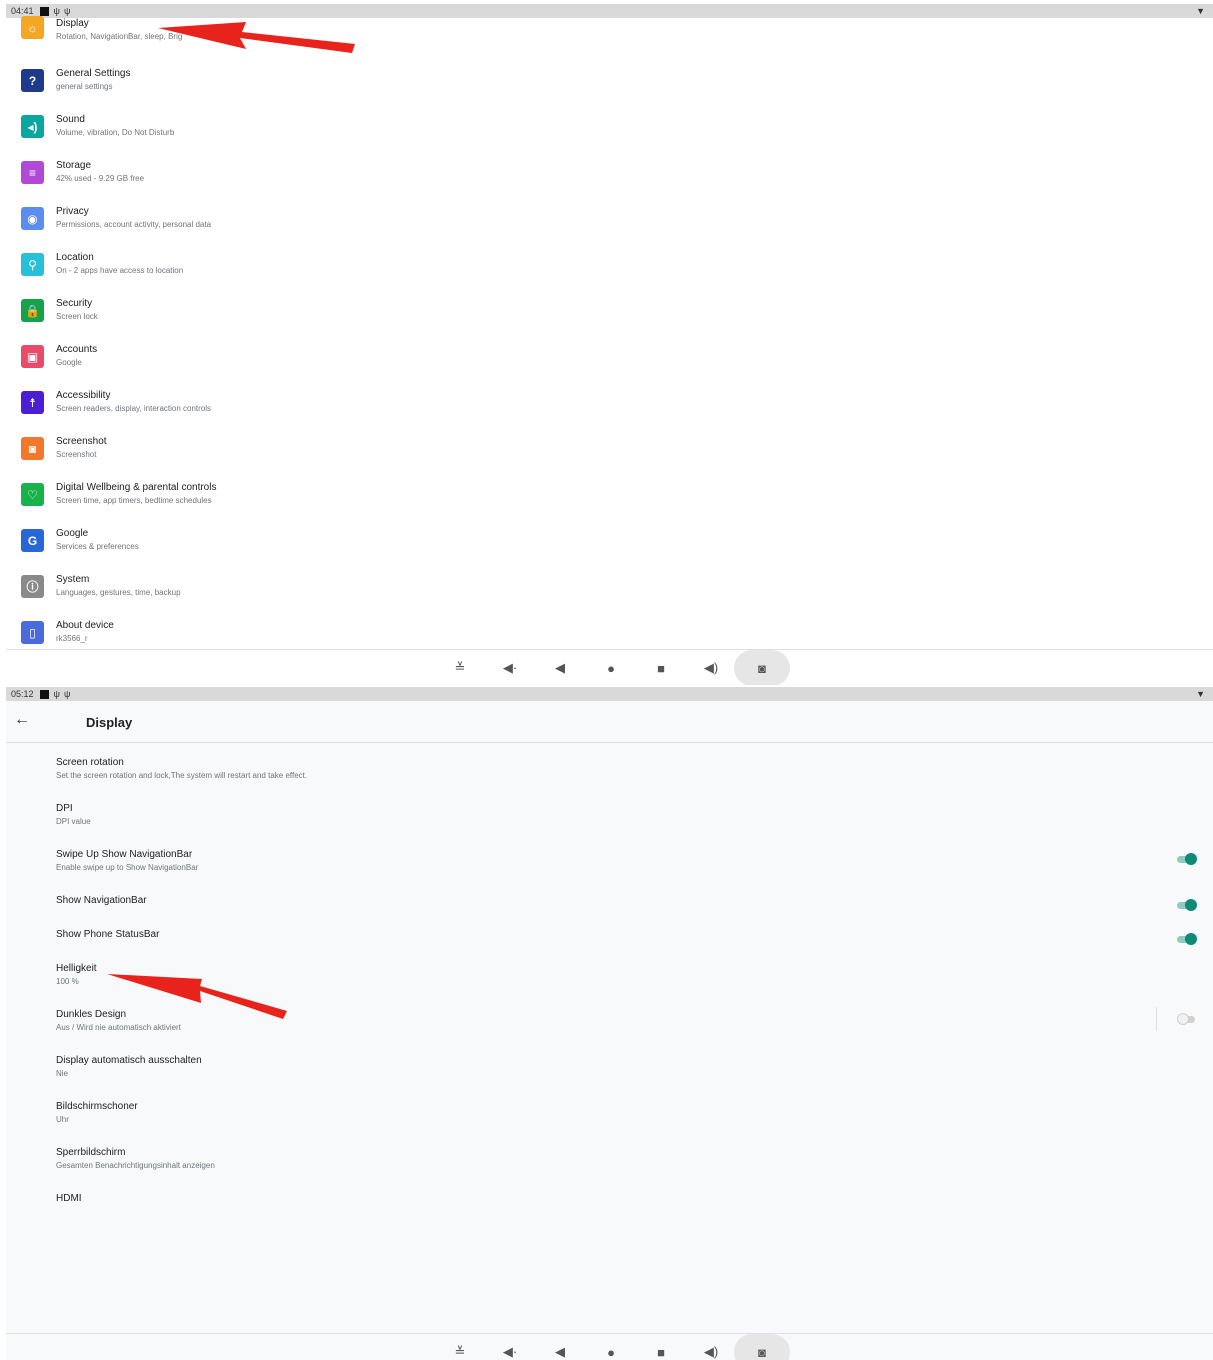  What do you see at coordinates (609, 1120) in the screenshot?
I see `pref-bildschirmschoner: Bildschirmschoner Uhr` at bounding box center [609, 1120].